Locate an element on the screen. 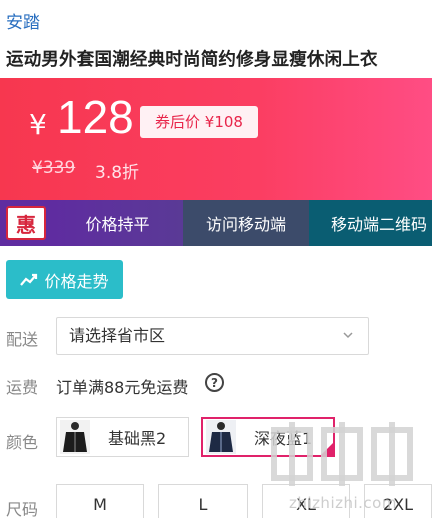  shipping-text: 订单满88元免运费 is located at coordinates (122, 387).